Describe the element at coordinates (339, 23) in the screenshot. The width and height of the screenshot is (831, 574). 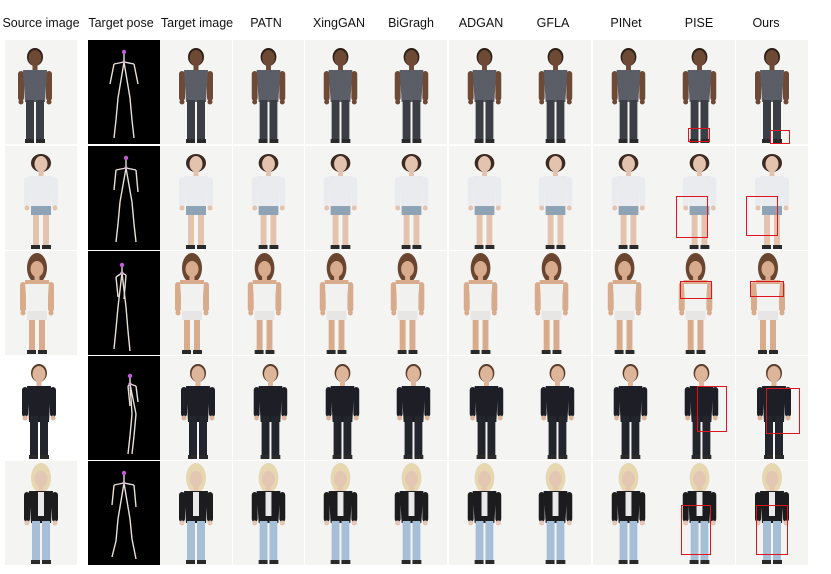
I see `header-xinggan: XingGAN` at that location.